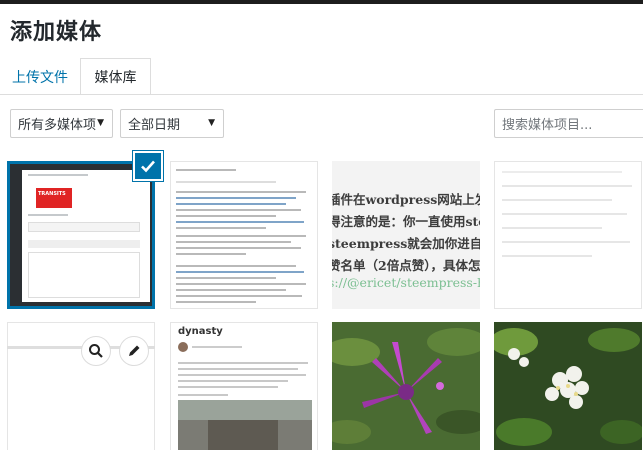 This screenshot has height=450, width=643. Describe the element at coordinates (57, 125) in the screenshot. I see `media-type-filter-value: 所有多媒体项` at that location.